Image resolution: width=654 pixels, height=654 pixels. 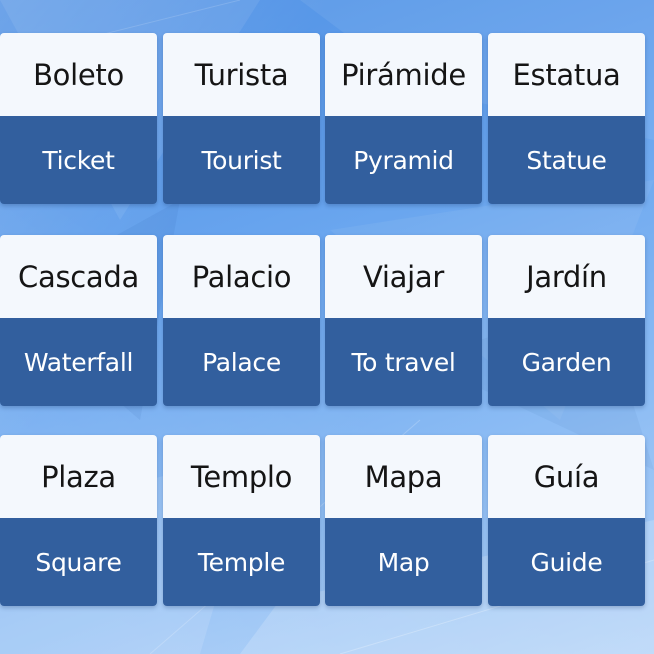 I want to click on vocab-card-plaza: Plaza Square, so click(x=78, y=520).